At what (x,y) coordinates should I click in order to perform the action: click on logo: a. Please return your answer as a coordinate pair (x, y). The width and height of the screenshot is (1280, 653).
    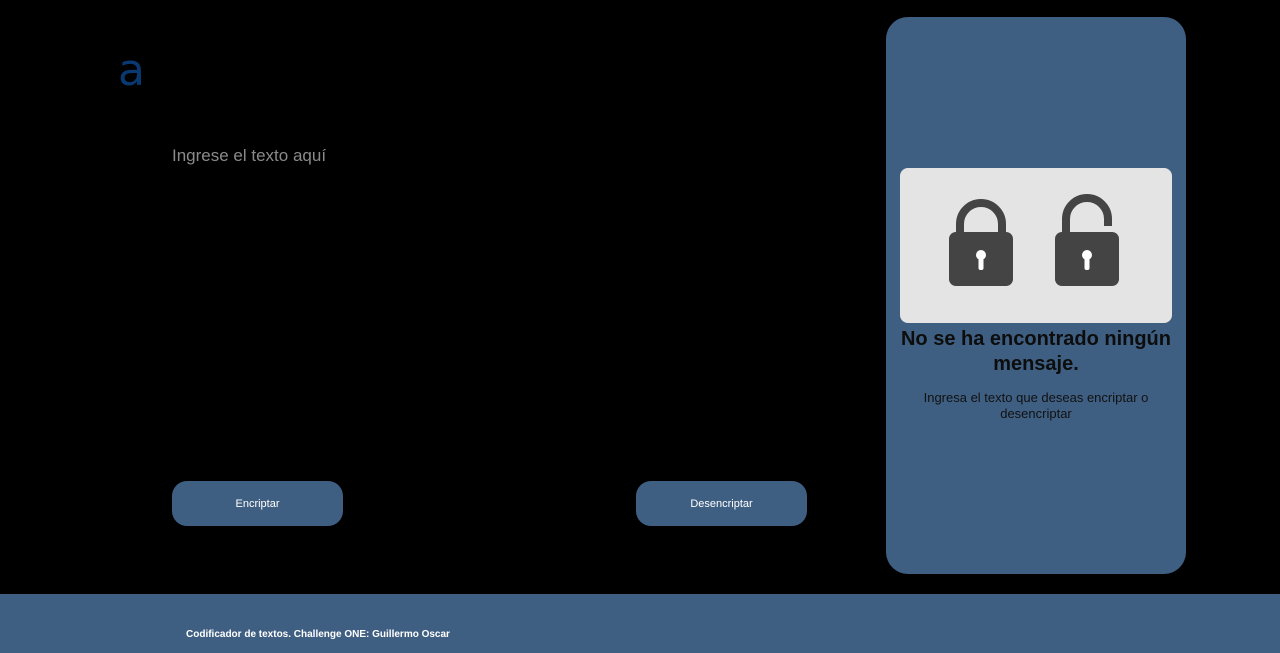
    Looking at the image, I should click on (131, 70).